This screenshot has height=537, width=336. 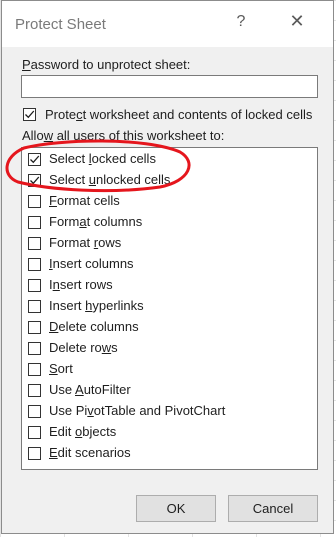 I want to click on permission-item: Delete columns, so click(x=169, y=327).